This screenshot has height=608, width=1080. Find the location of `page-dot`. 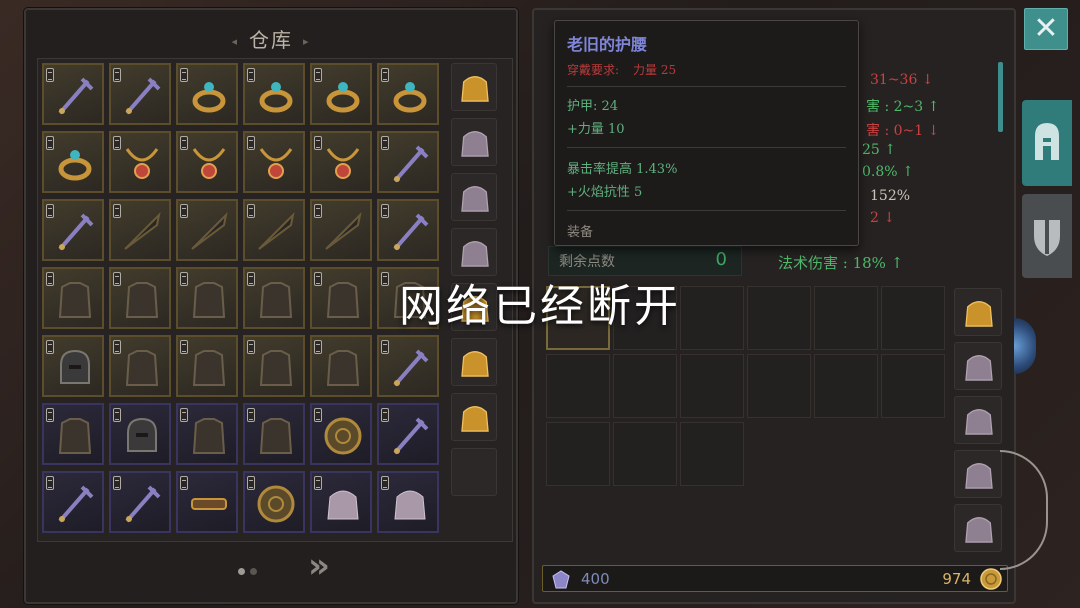

page-dot is located at coordinates (253, 571).